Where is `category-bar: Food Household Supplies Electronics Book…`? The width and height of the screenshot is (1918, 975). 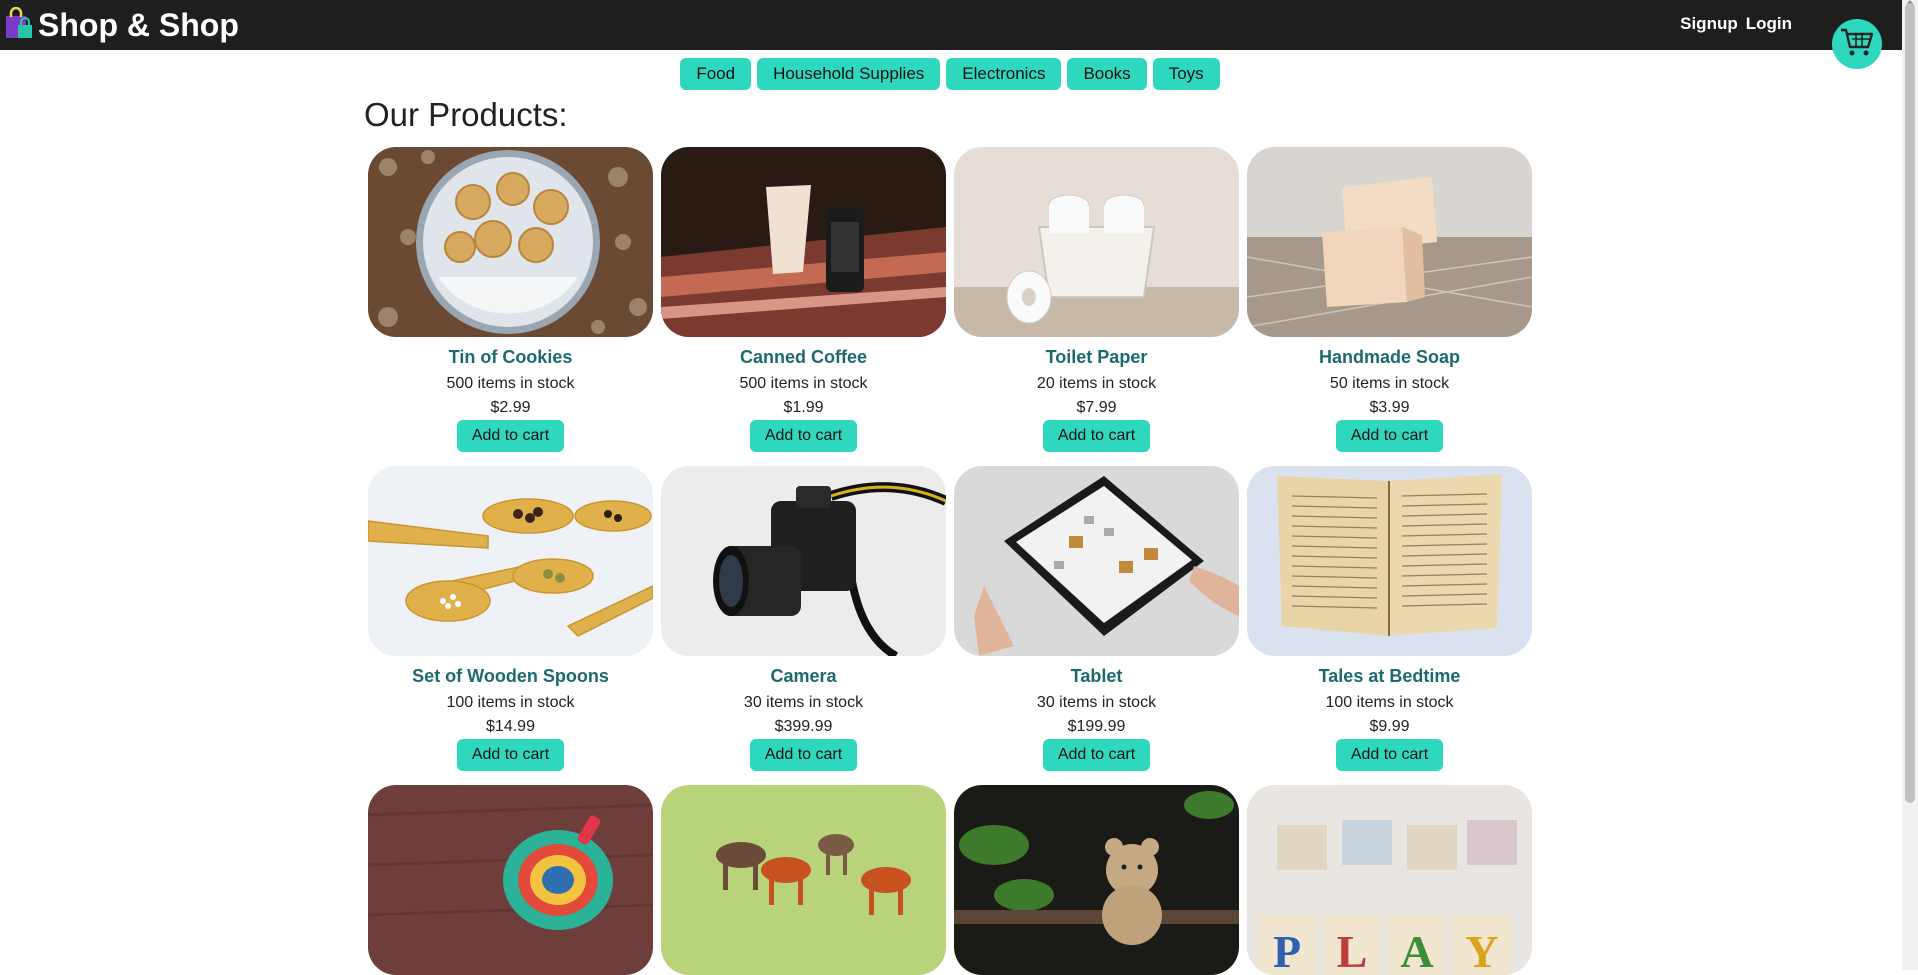
category-bar: Food Household Supplies Electronics Book… is located at coordinates (950, 74).